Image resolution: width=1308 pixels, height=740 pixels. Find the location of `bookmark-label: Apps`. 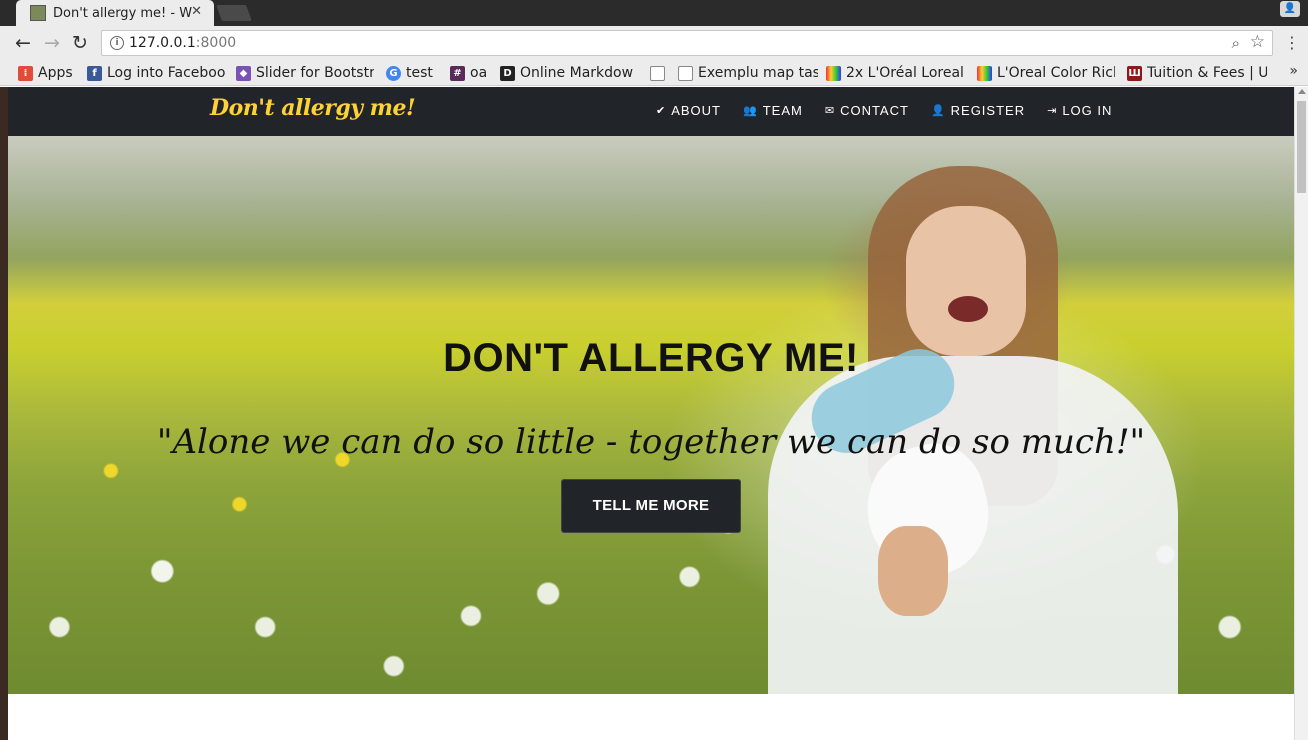

bookmark-label: Apps is located at coordinates (55, 73).